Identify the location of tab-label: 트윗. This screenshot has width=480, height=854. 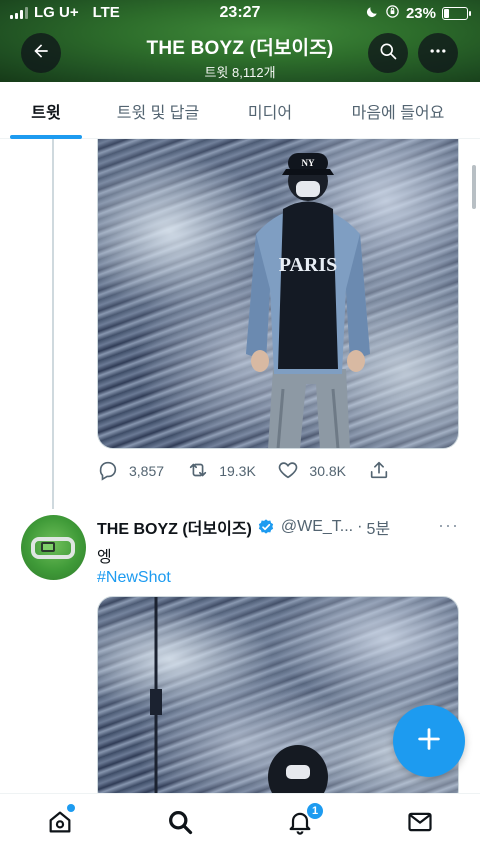
(46, 113).